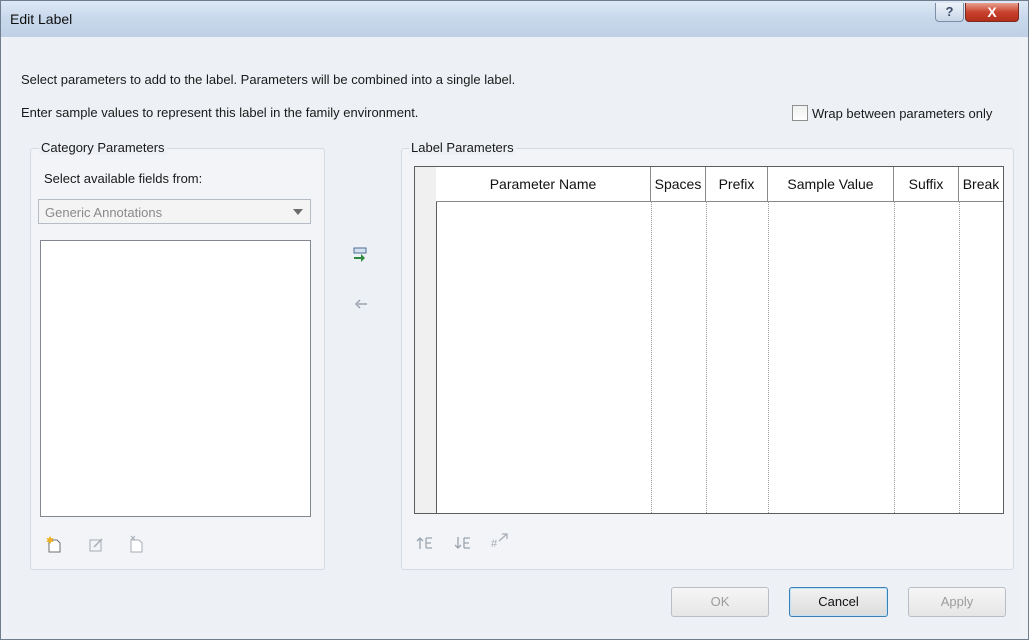  What do you see at coordinates (123, 178) in the screenshot?
I see `select-fields-label: Select available fields from:` at bounding box center [123, 178].